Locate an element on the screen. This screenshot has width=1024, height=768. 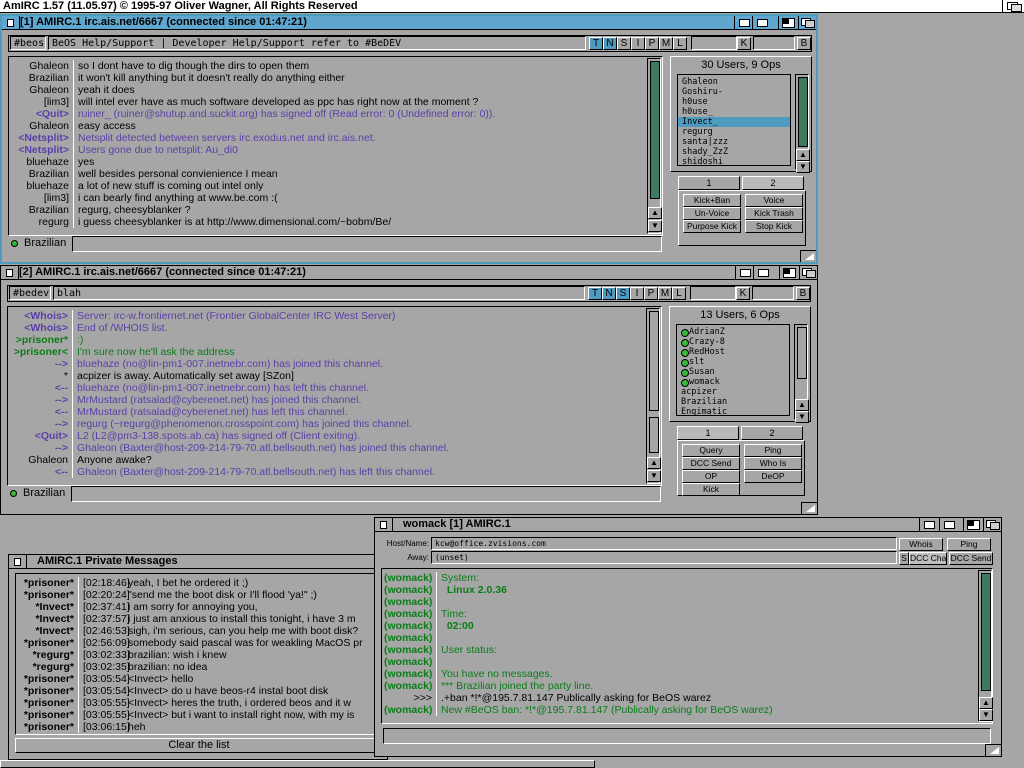
user-name: Crazy-8 is located at coordinates (707, 342).